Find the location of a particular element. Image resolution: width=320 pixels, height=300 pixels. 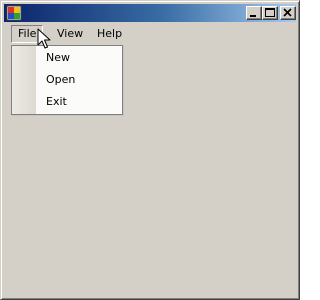

close-button is located at coordinates (288, 13).